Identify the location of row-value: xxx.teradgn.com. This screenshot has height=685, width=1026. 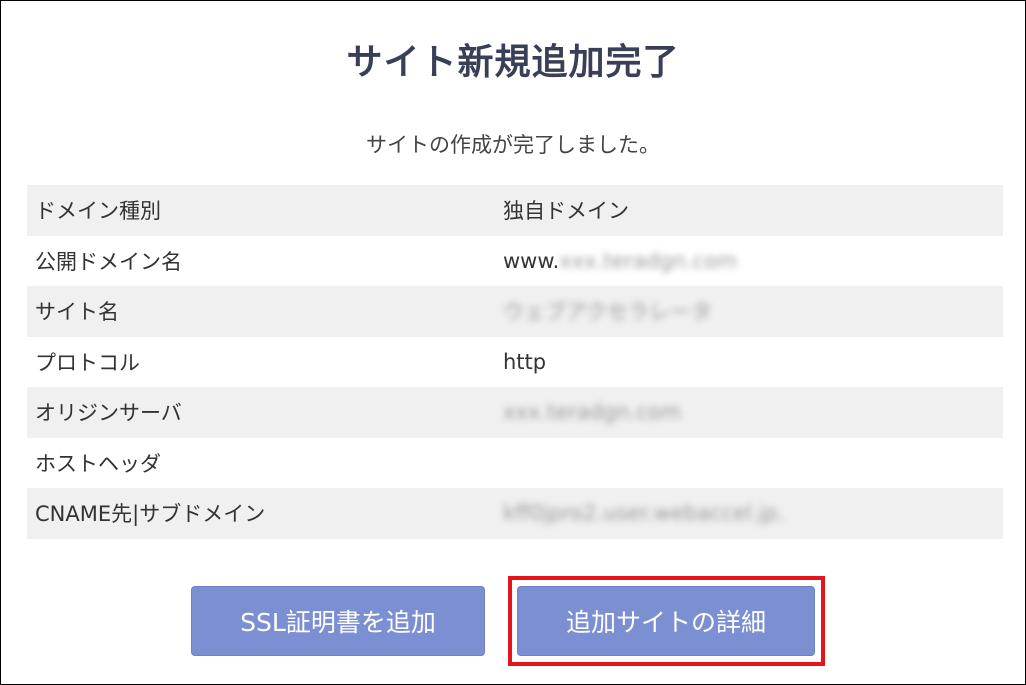
(749, 412).